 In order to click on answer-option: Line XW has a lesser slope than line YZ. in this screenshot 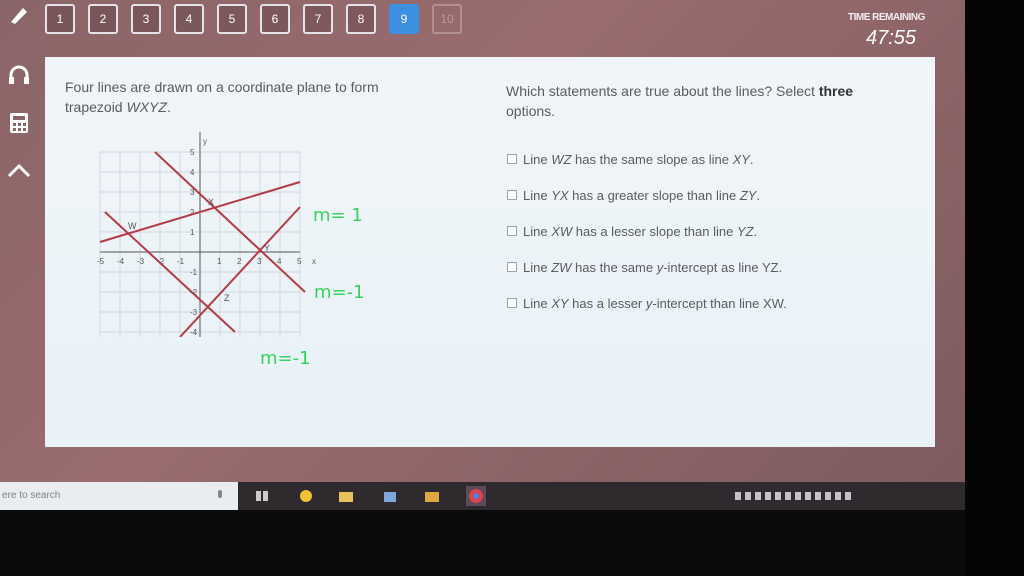, I will do `click(647, 231)`.